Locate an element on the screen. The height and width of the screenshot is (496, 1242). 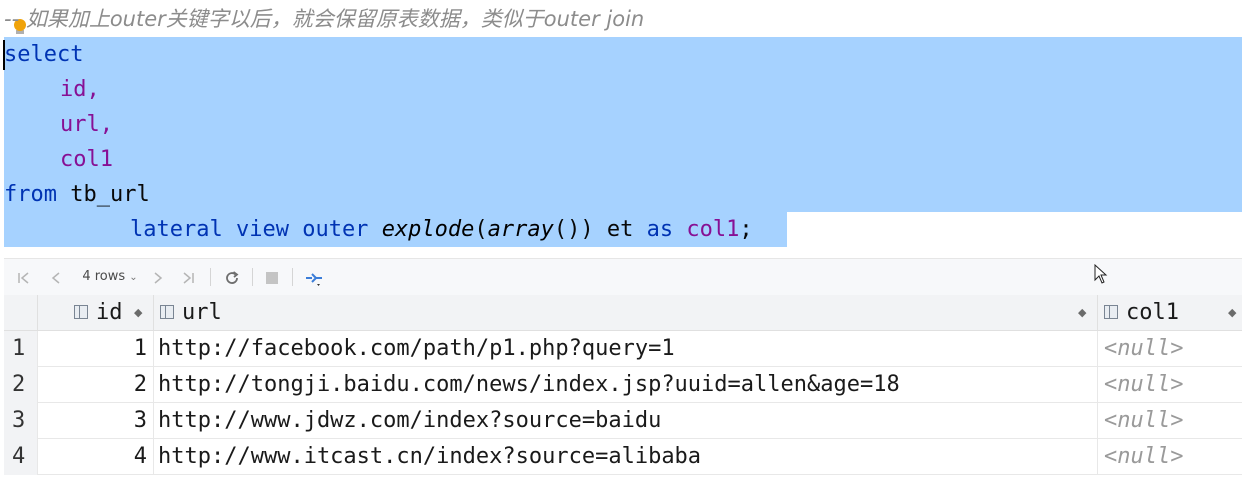
sql-line-from: from tb_url is located at coordinates (77, 194).